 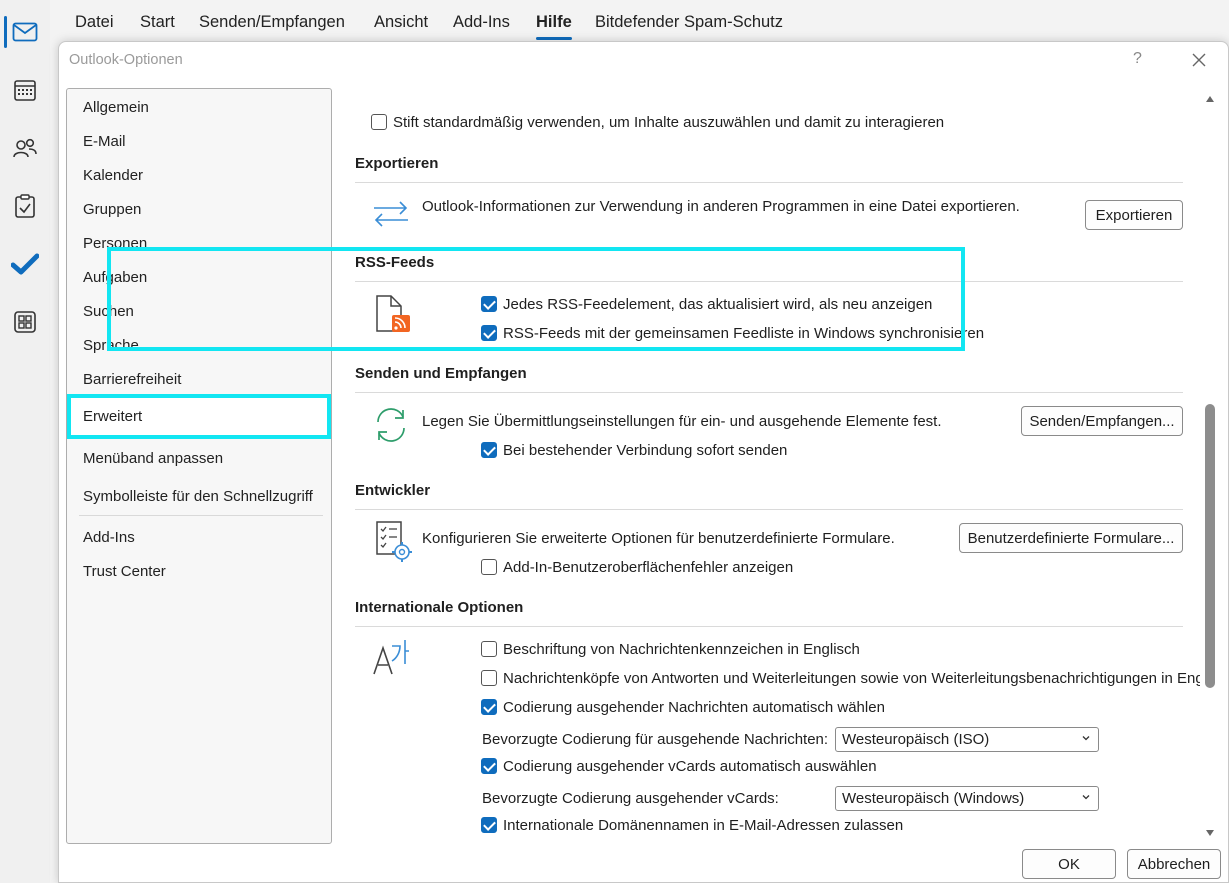 I want to click on people-icon, so click(x=25, y=148).